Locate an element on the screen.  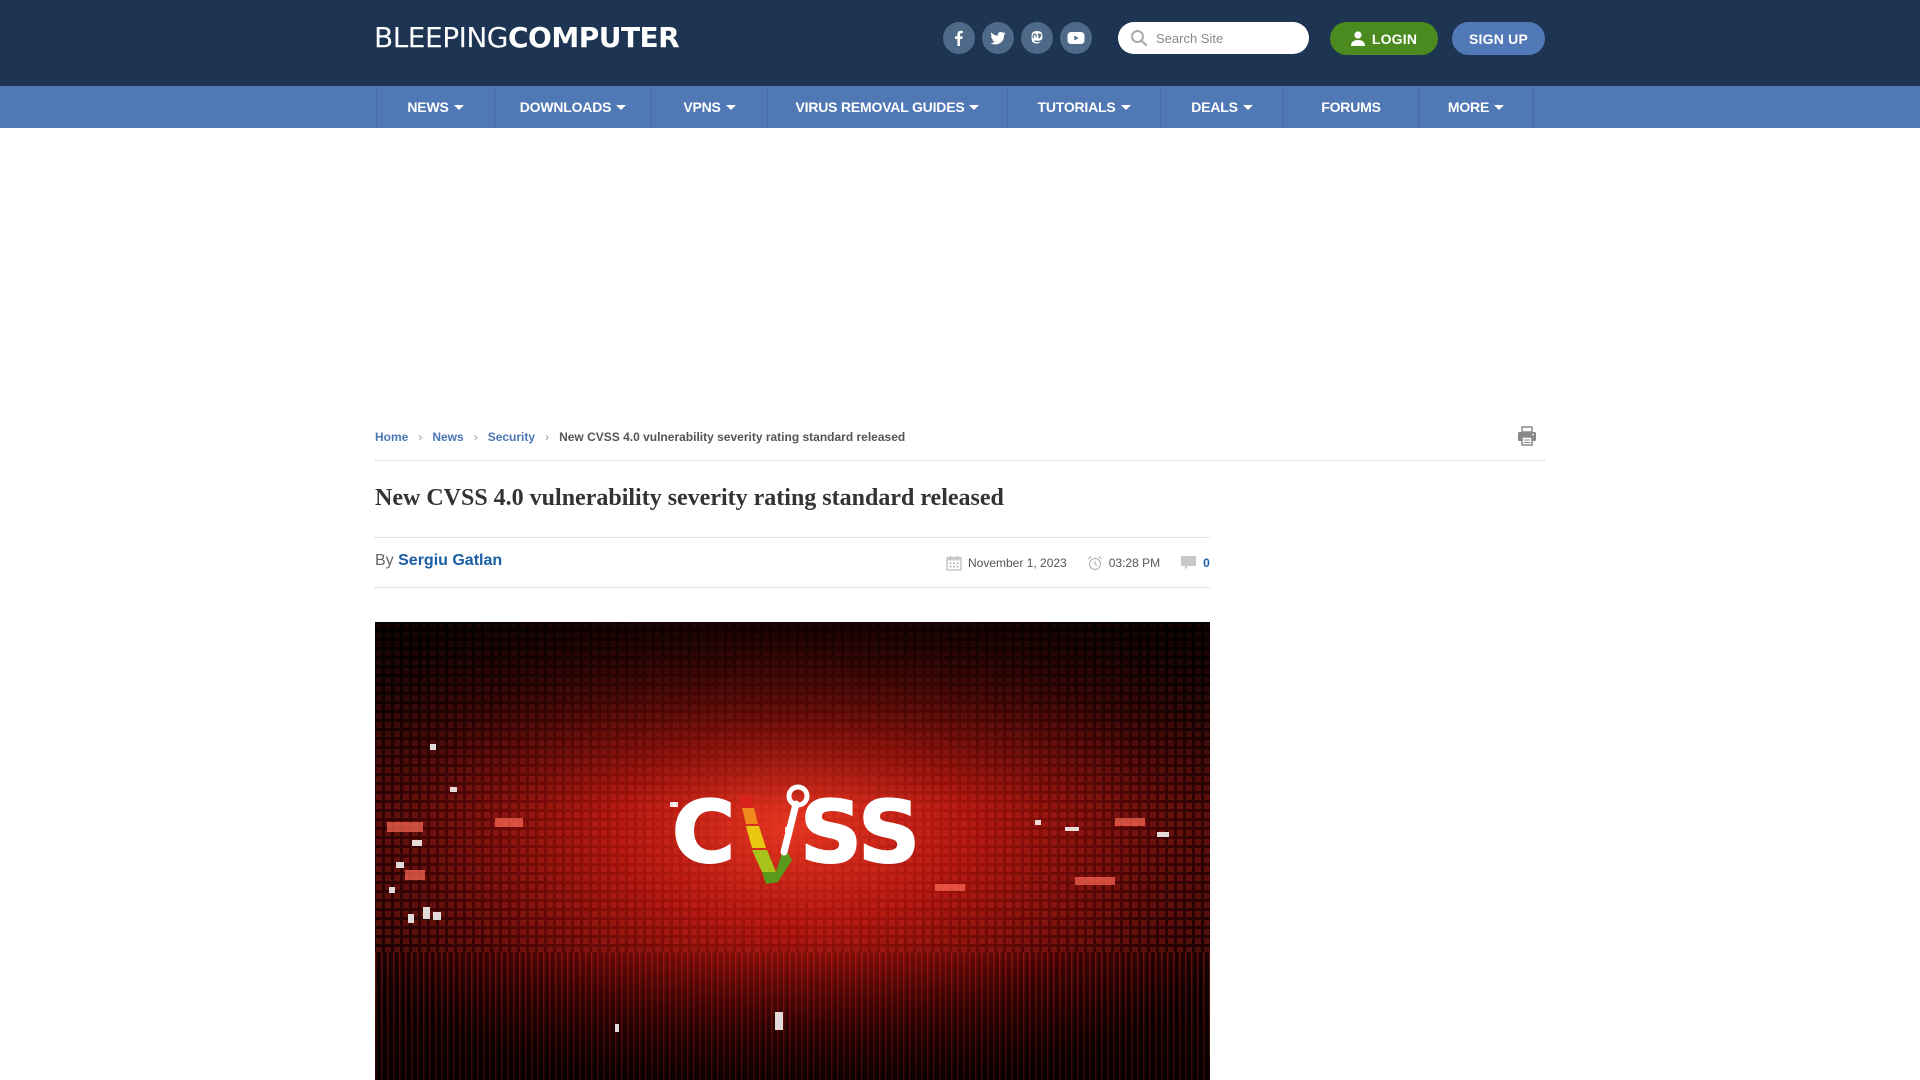
nav-item-vpns: VPNS is located at coordinates (710, 107).